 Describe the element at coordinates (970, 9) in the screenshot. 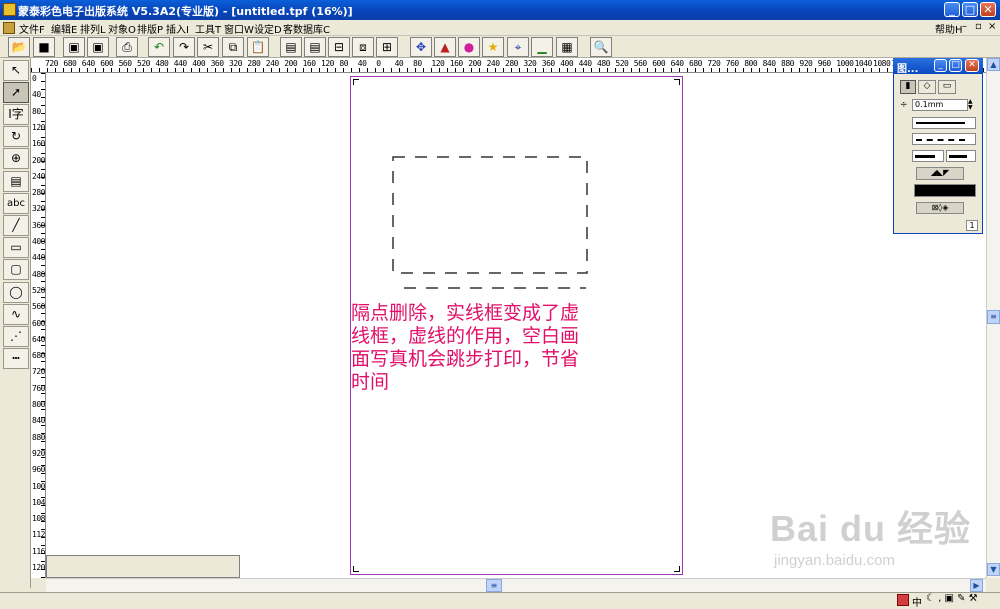

I see `maximize-button: □` at that location.